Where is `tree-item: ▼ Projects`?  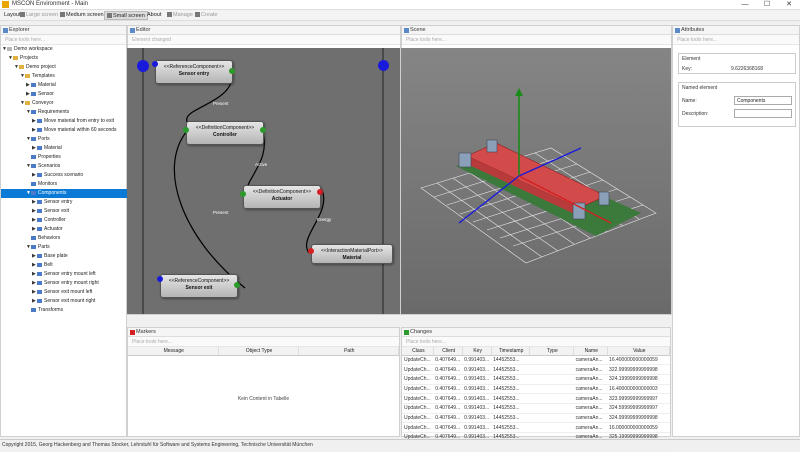 tree-item: ▼ Projects is located at coordinates (64, 58).